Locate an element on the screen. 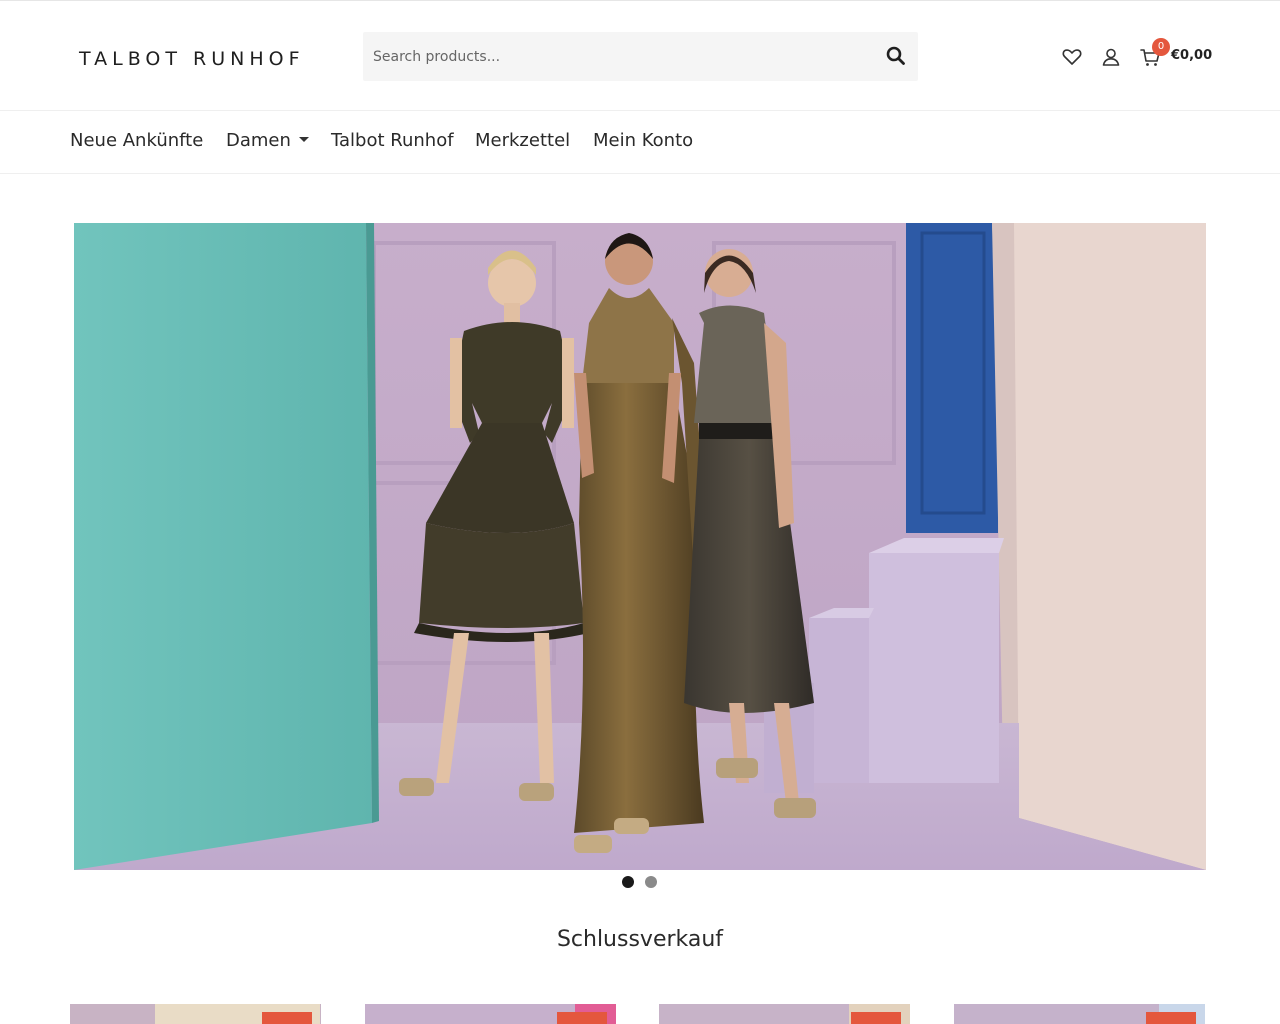  nav-item-talbot-runhof: Talbot Runhof is located at coordinates (392, 140).